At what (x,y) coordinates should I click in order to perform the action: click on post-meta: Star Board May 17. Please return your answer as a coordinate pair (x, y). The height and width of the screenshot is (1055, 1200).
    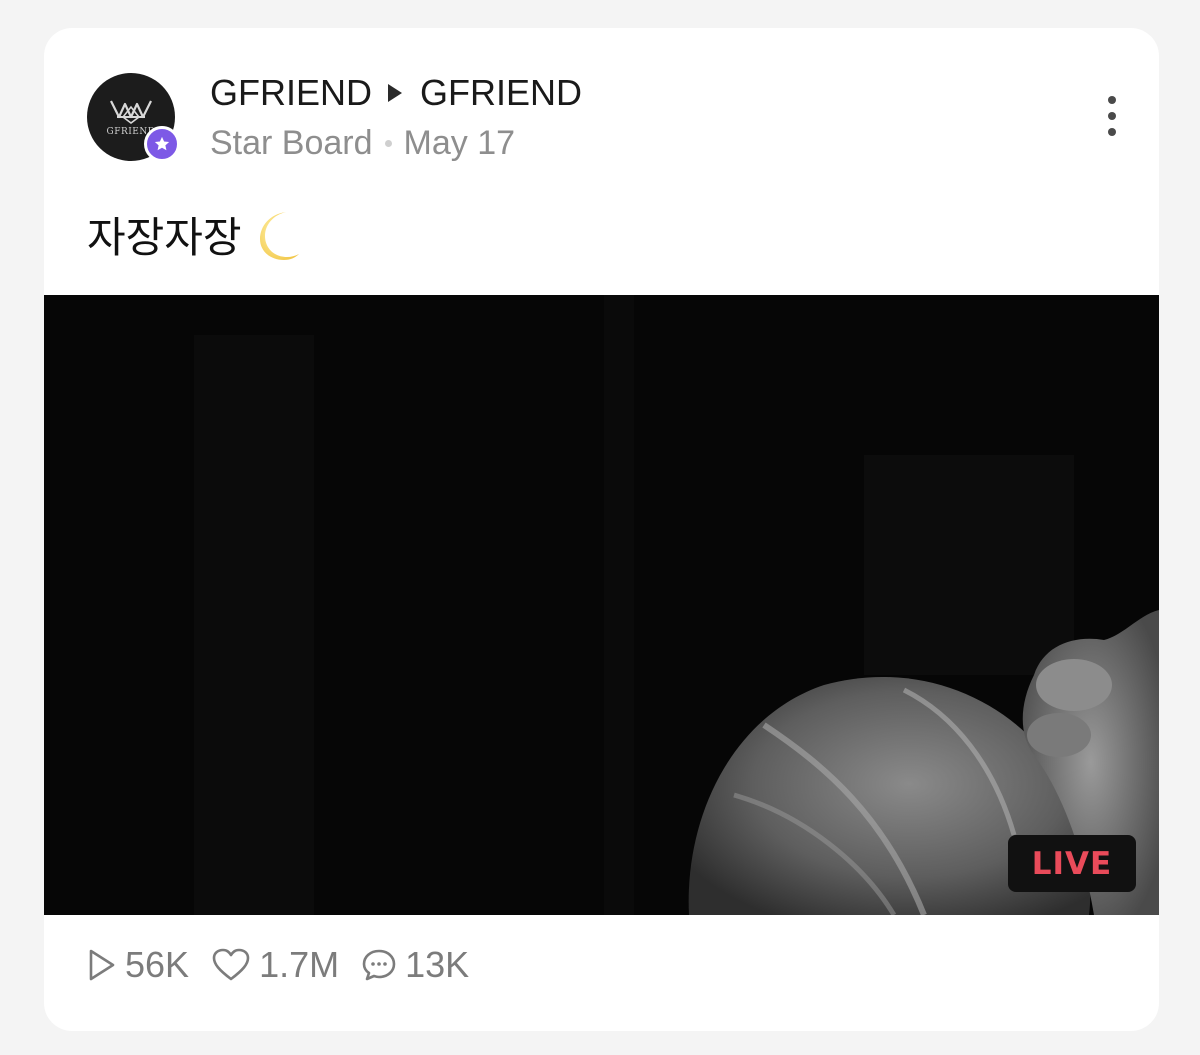
    Looking at the image, I should click on (362, 143).